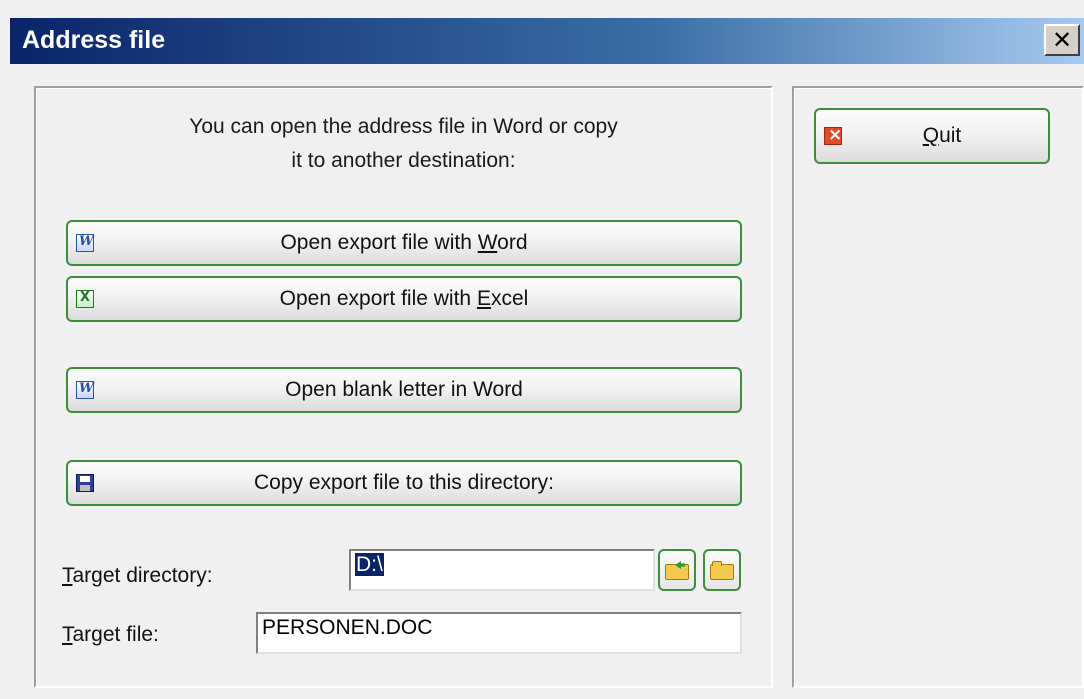 This screenshot has height=699, width=1084. I want to click on open-export-word-label: Open export file with Word, so click(404, 242).